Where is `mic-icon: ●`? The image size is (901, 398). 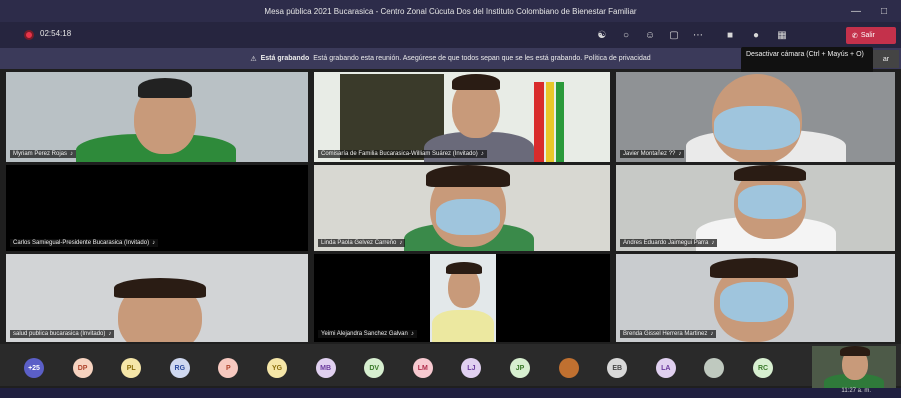
mic-icon: ● is located at coordinates (756, 35).